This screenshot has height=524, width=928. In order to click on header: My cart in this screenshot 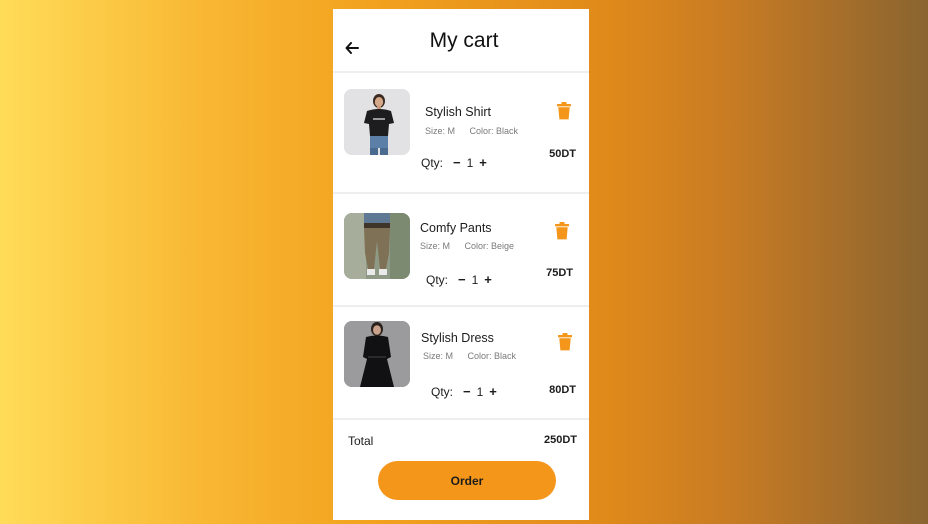, I will do `click(461, 40)`.